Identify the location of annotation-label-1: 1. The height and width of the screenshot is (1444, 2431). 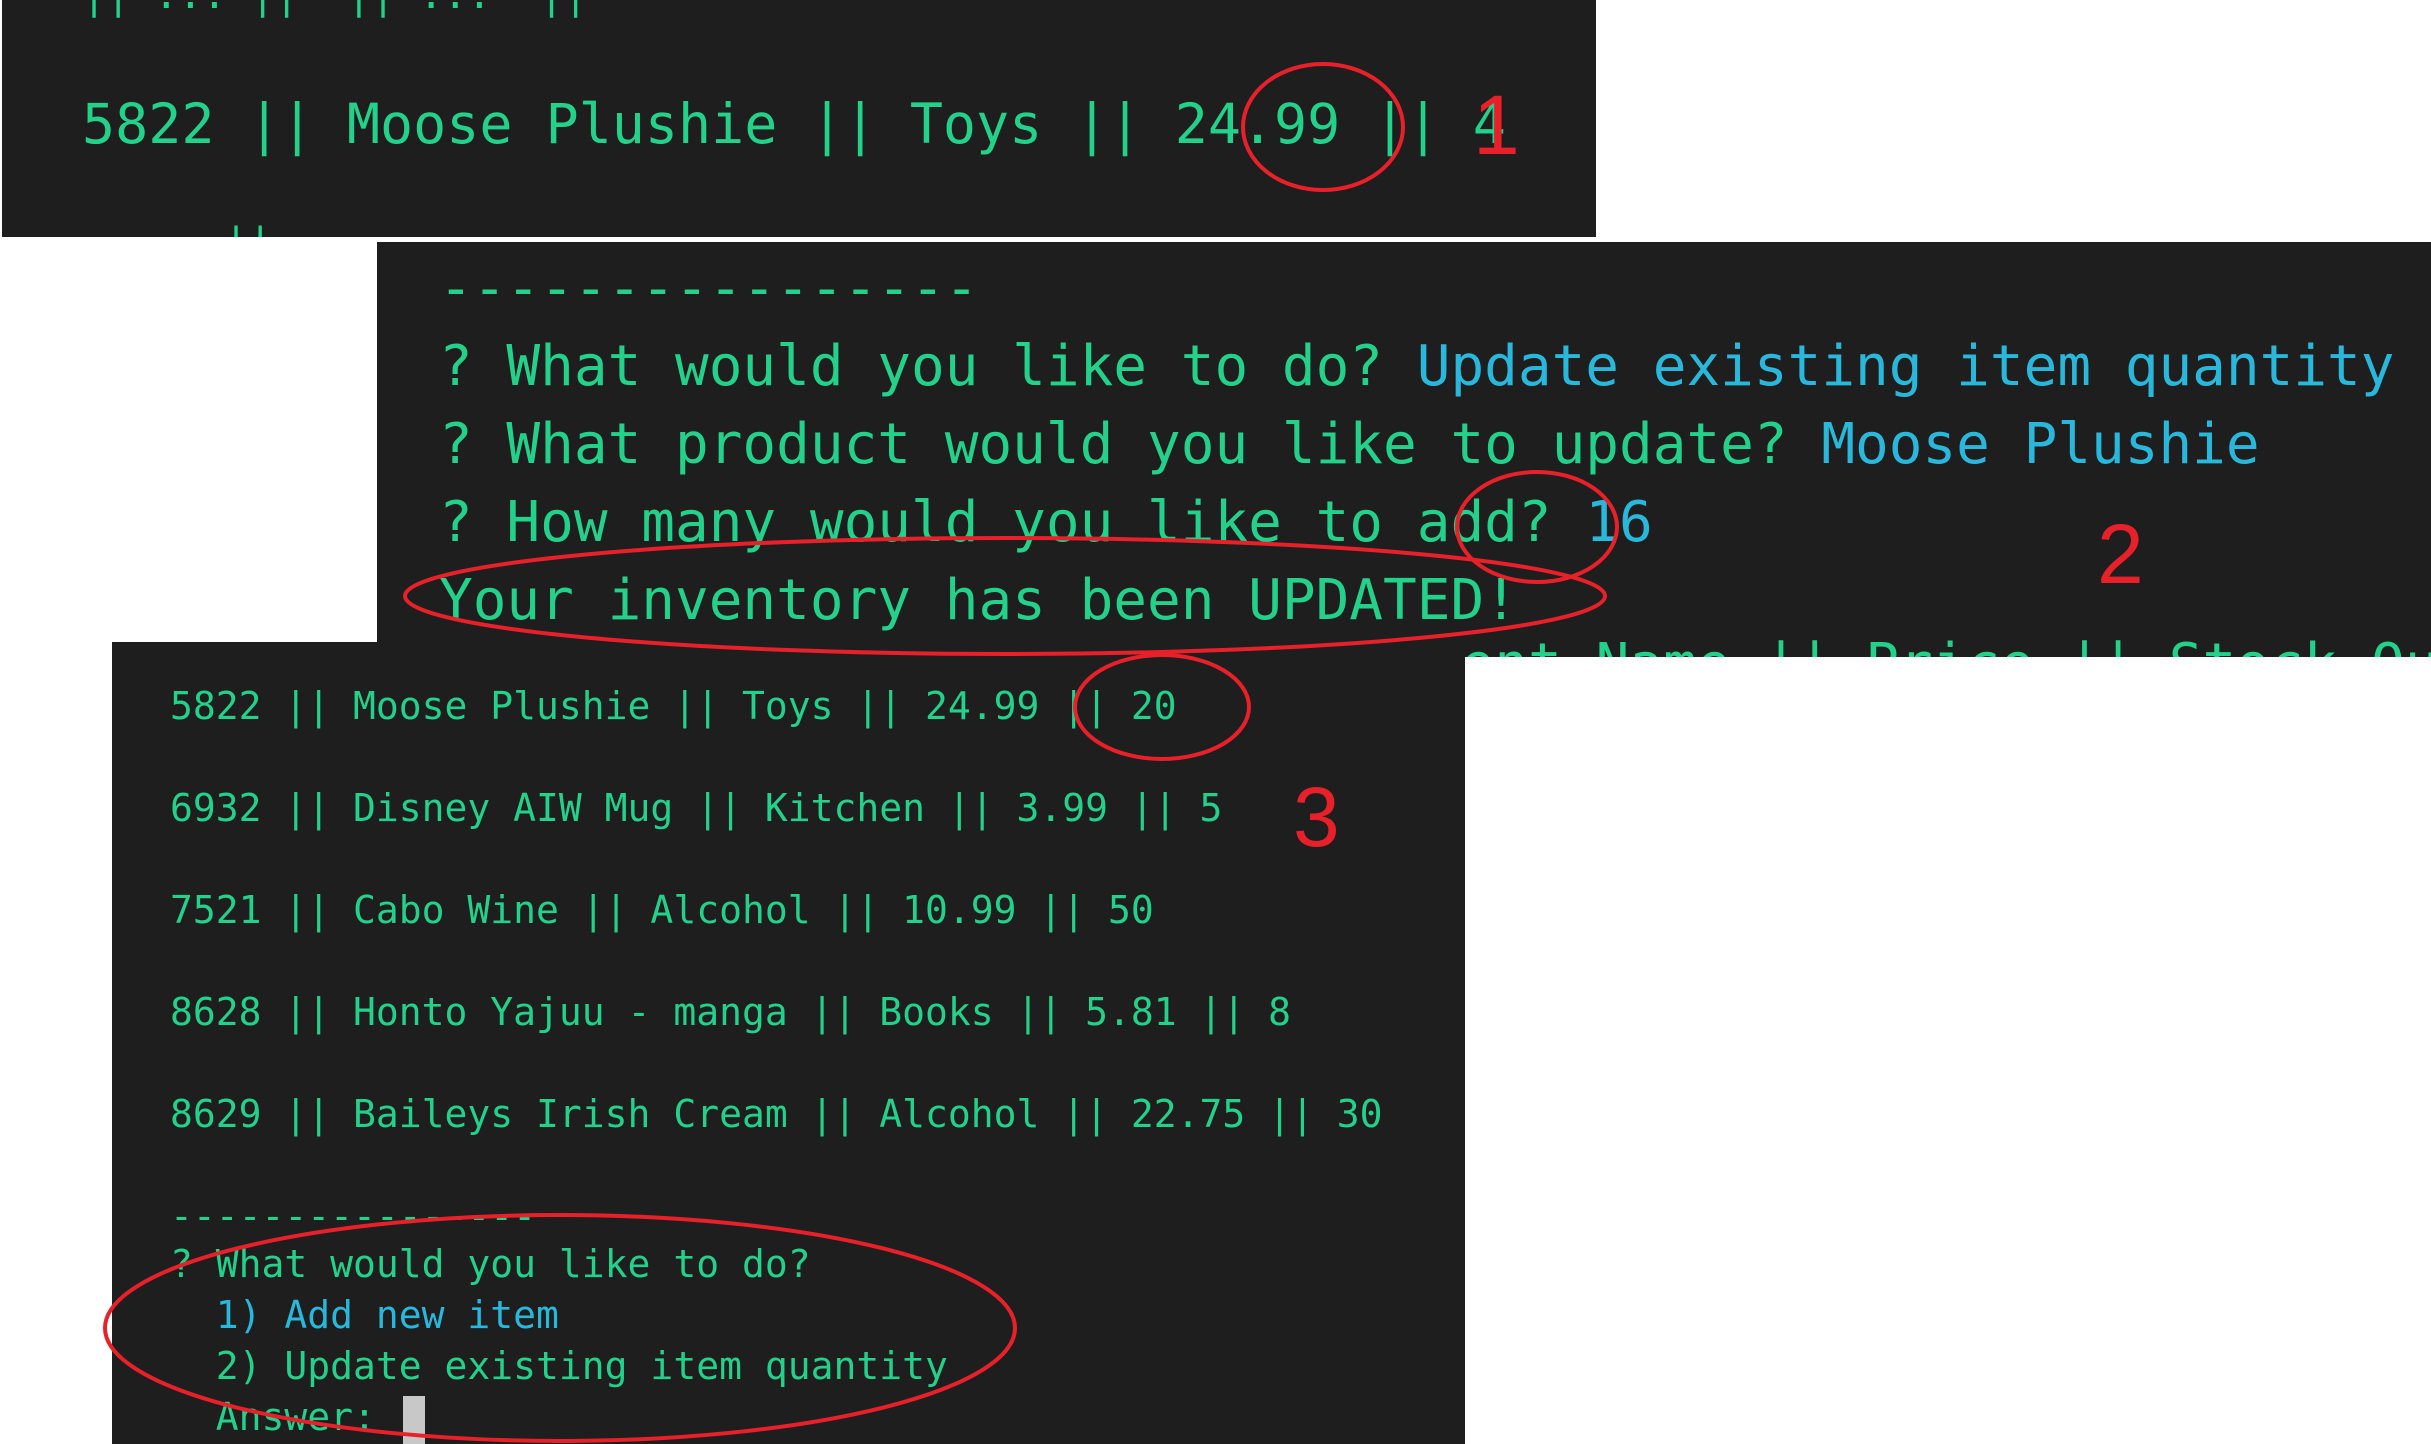
(1496, 125).